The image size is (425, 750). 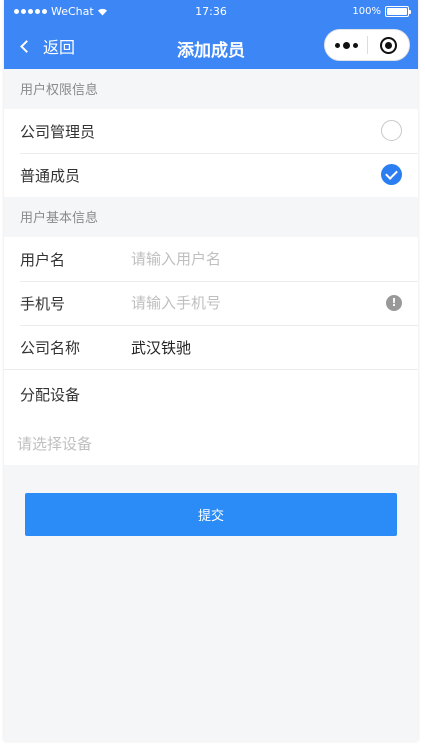 What do you see at coordinates (50, 347) in the screenshot?
I see `company-label: 公司名称` at bounding box center [50, 347].